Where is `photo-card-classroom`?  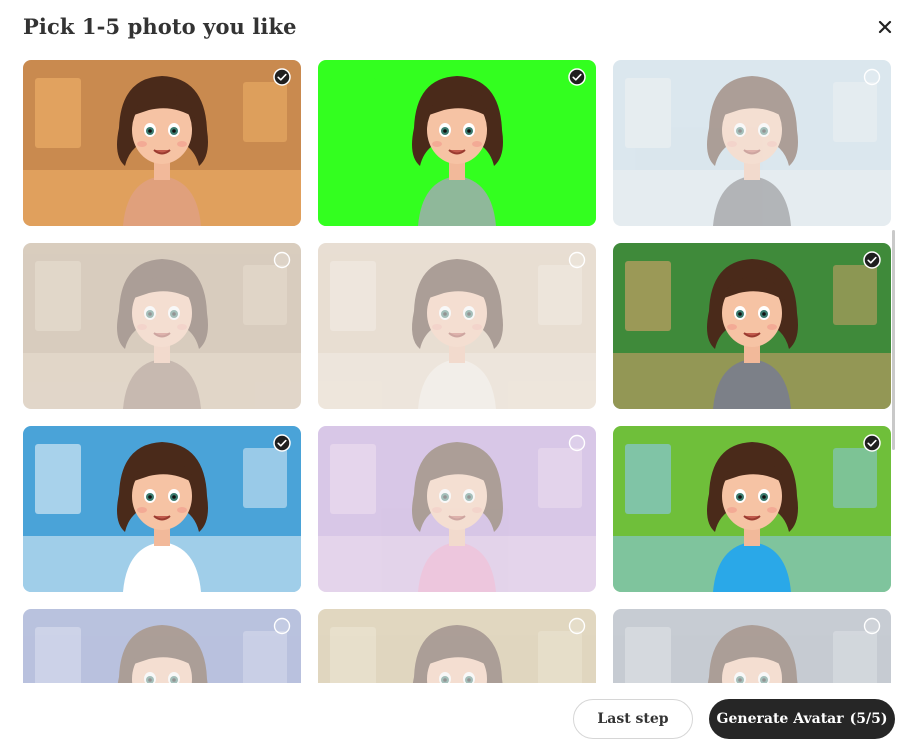
photo-card-classroom is located at coordinates (752, 326).